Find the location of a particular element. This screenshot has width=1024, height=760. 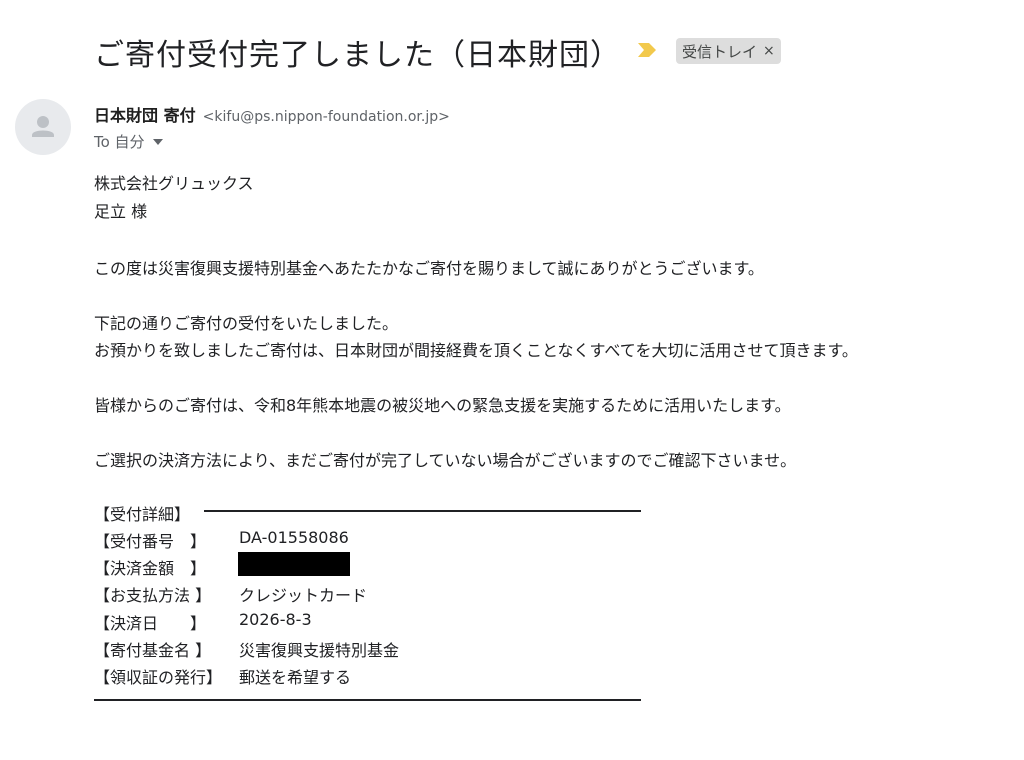

recipient-label: To 自分 is located at coordinates (119, 142).